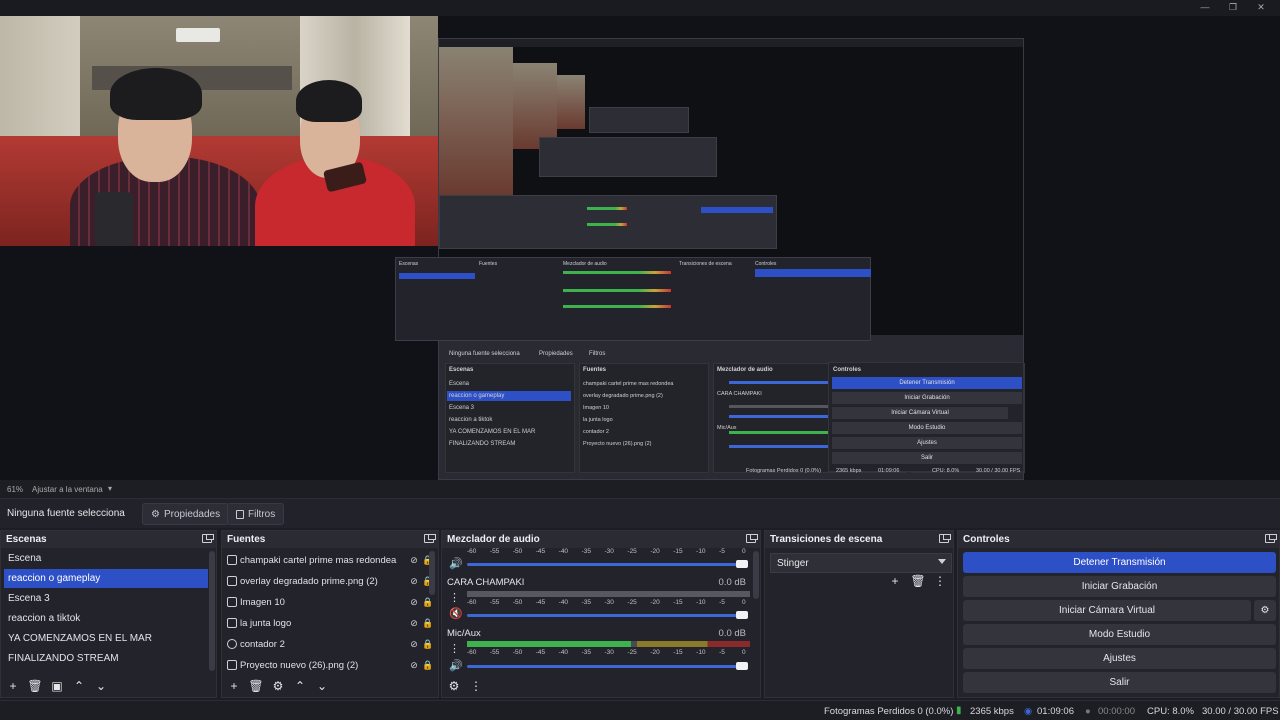 The height and width of the screenshot is (720, 1280). Describe the element at coordinates (67, 489) in the screenshot. I see `zoom-mode: Ajustar a la ventana` at that location.